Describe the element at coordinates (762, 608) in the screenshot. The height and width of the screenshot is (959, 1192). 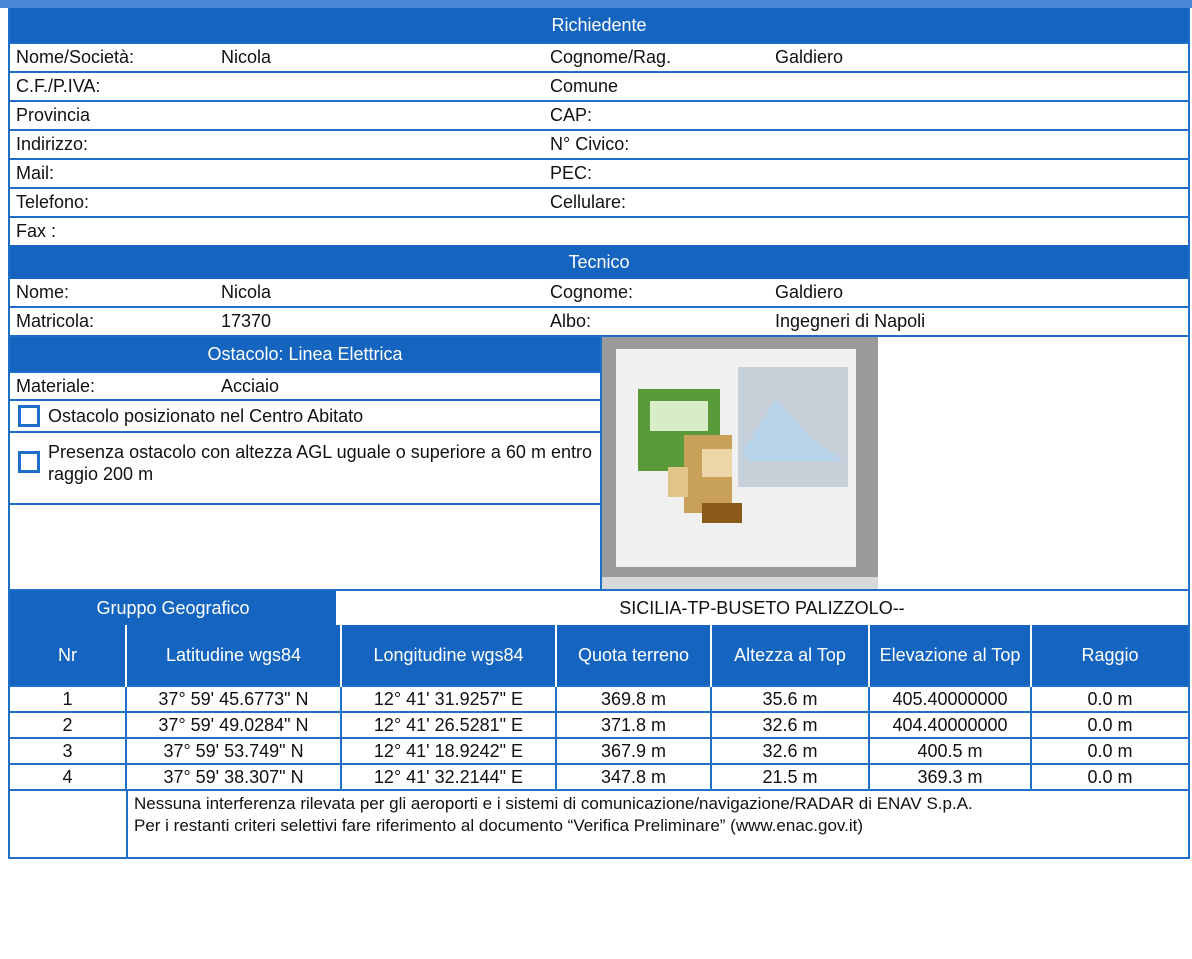
I see `geo-value: SICILIA-TP-BUSETO PALIZZOLO--` at that location.